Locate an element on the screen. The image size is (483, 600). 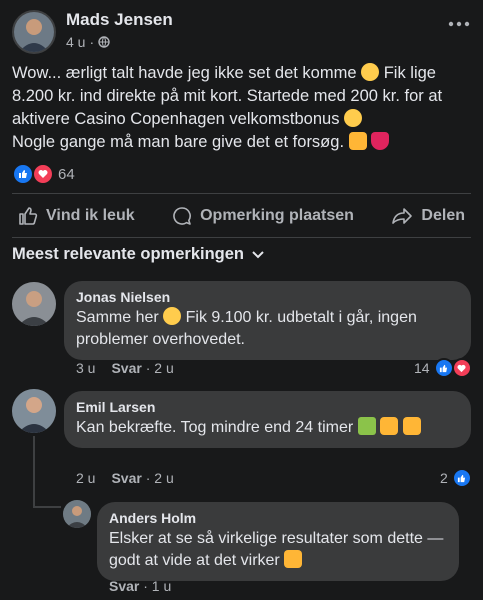
reply-thread-line is located at coordinates (34, 472).